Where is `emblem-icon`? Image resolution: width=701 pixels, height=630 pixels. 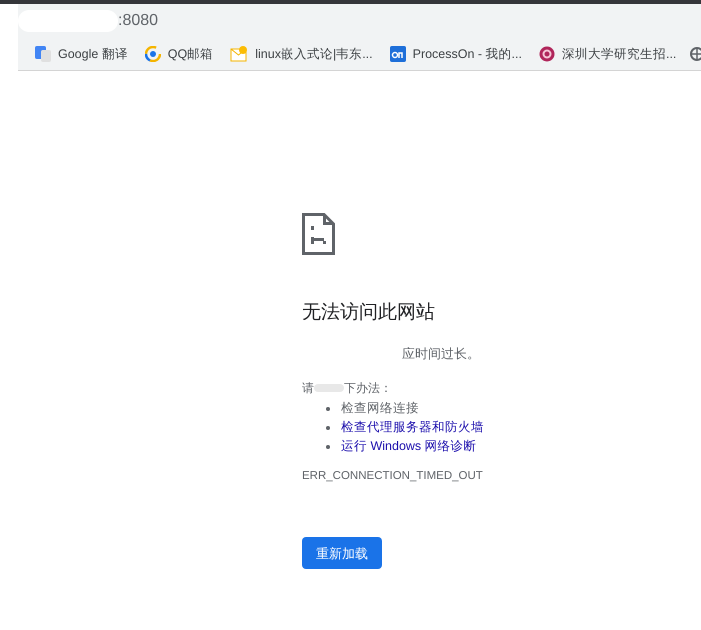 emblem-icon is located at coordinates (546, 54).